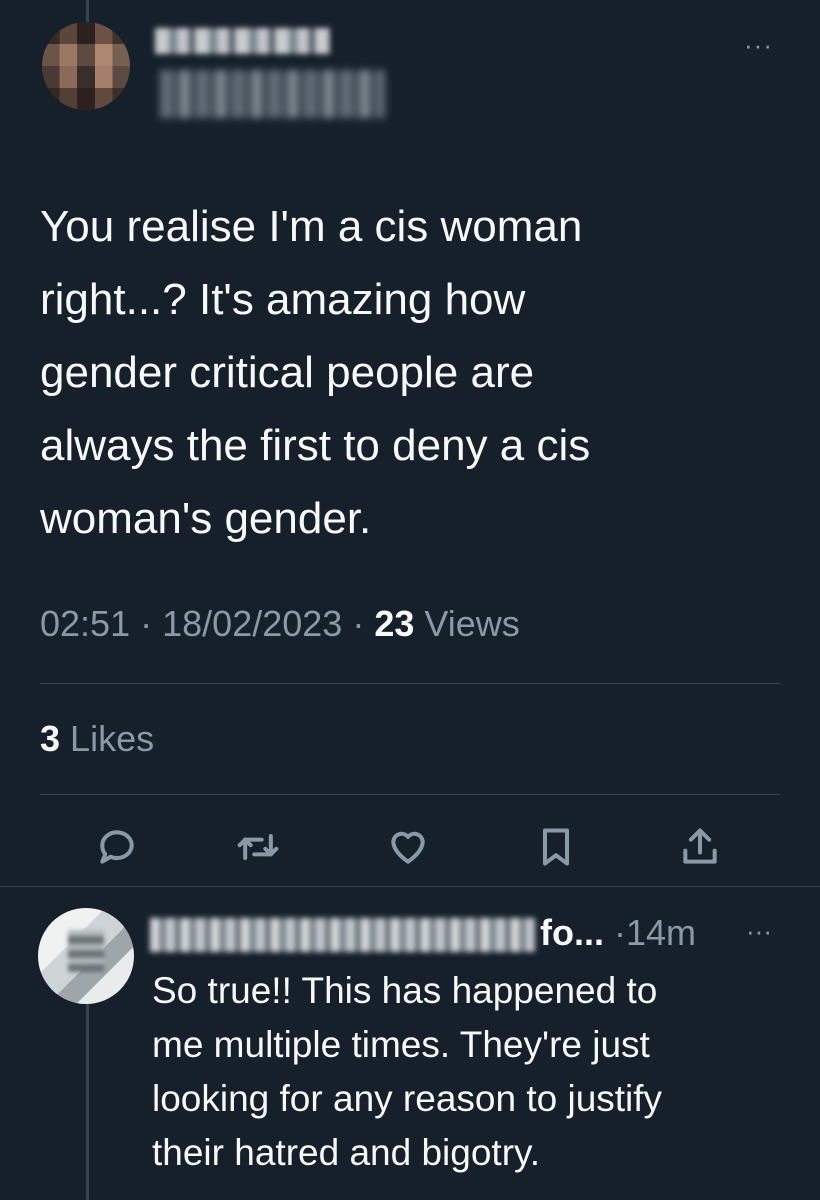 This screenshot has height=1200, width=820. I want to click on views-label: Views, so click(472, 623).